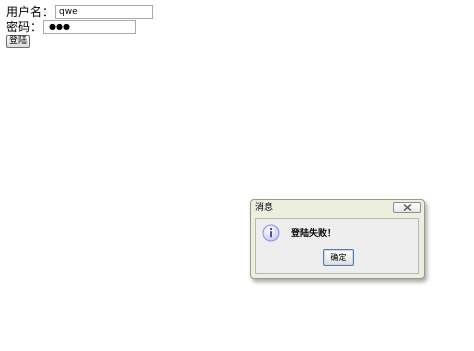 The width and height of the screenshot is (474, 351). What do you see at coordinates (30, 12) in the screenshot?
I see `username-label: 用户名：` at bounding box center [30, 12].